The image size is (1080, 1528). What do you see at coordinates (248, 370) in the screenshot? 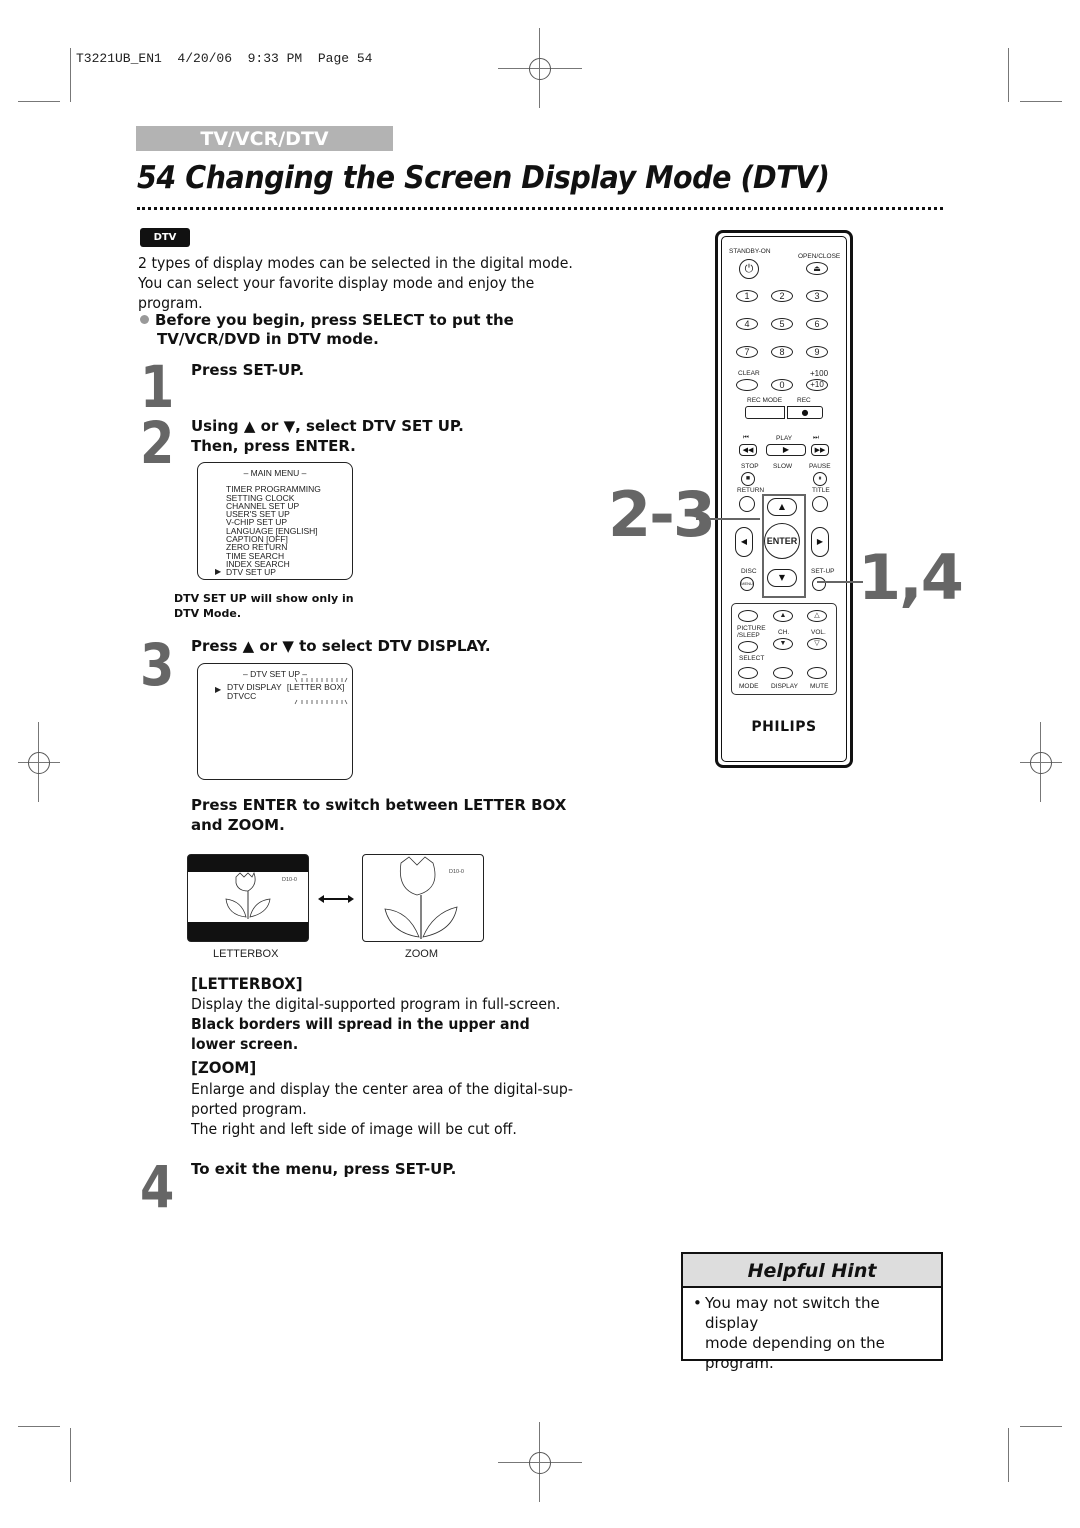
I see `step-text: Press SET-UP.` at bounding box center [248, 370].